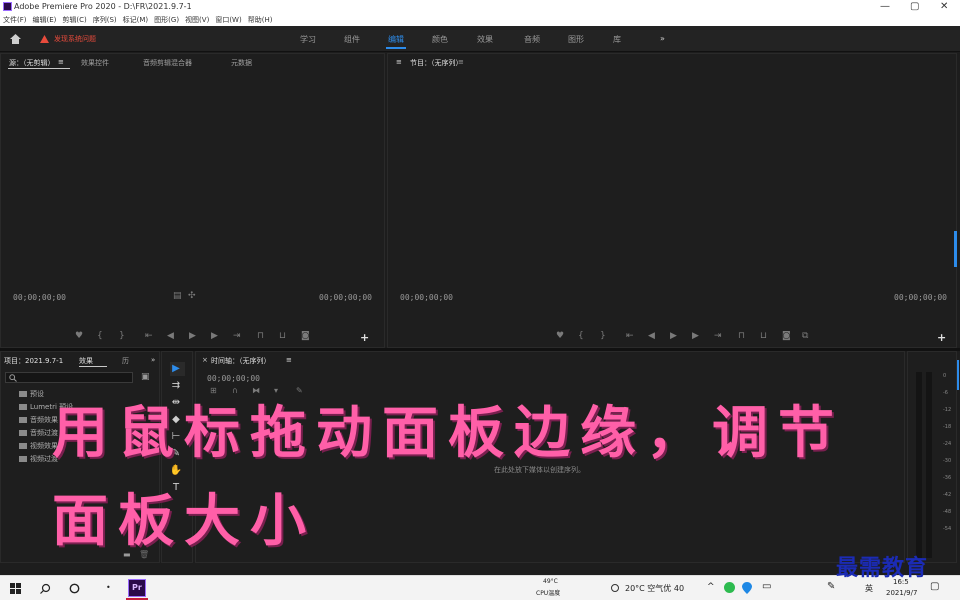 The image size is (960, 600). Describe the element at coordinates (122, 336) in the screenshot. I see `mark-out-icon: }` at that location.